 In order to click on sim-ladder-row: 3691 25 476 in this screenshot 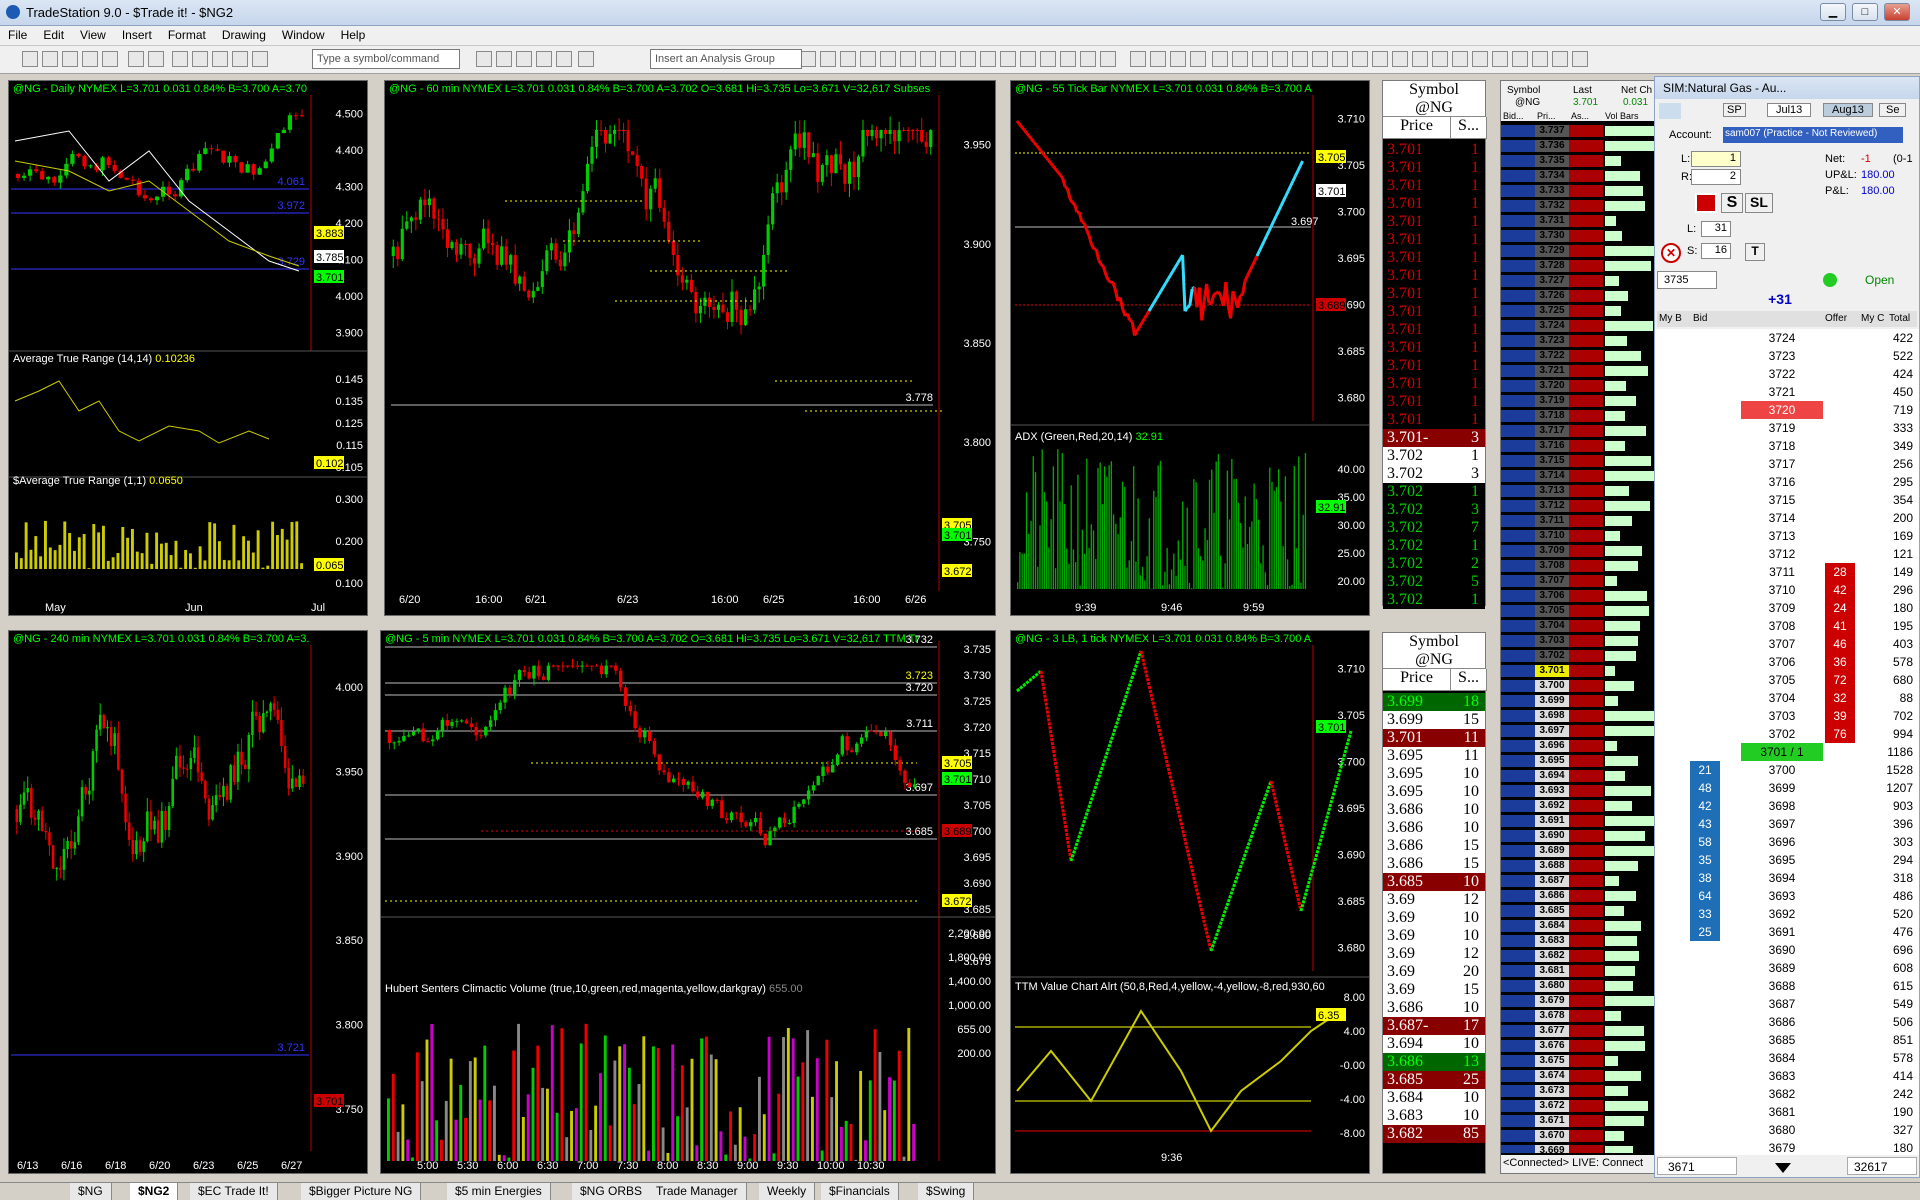, I will do `click(1787, 932)`.